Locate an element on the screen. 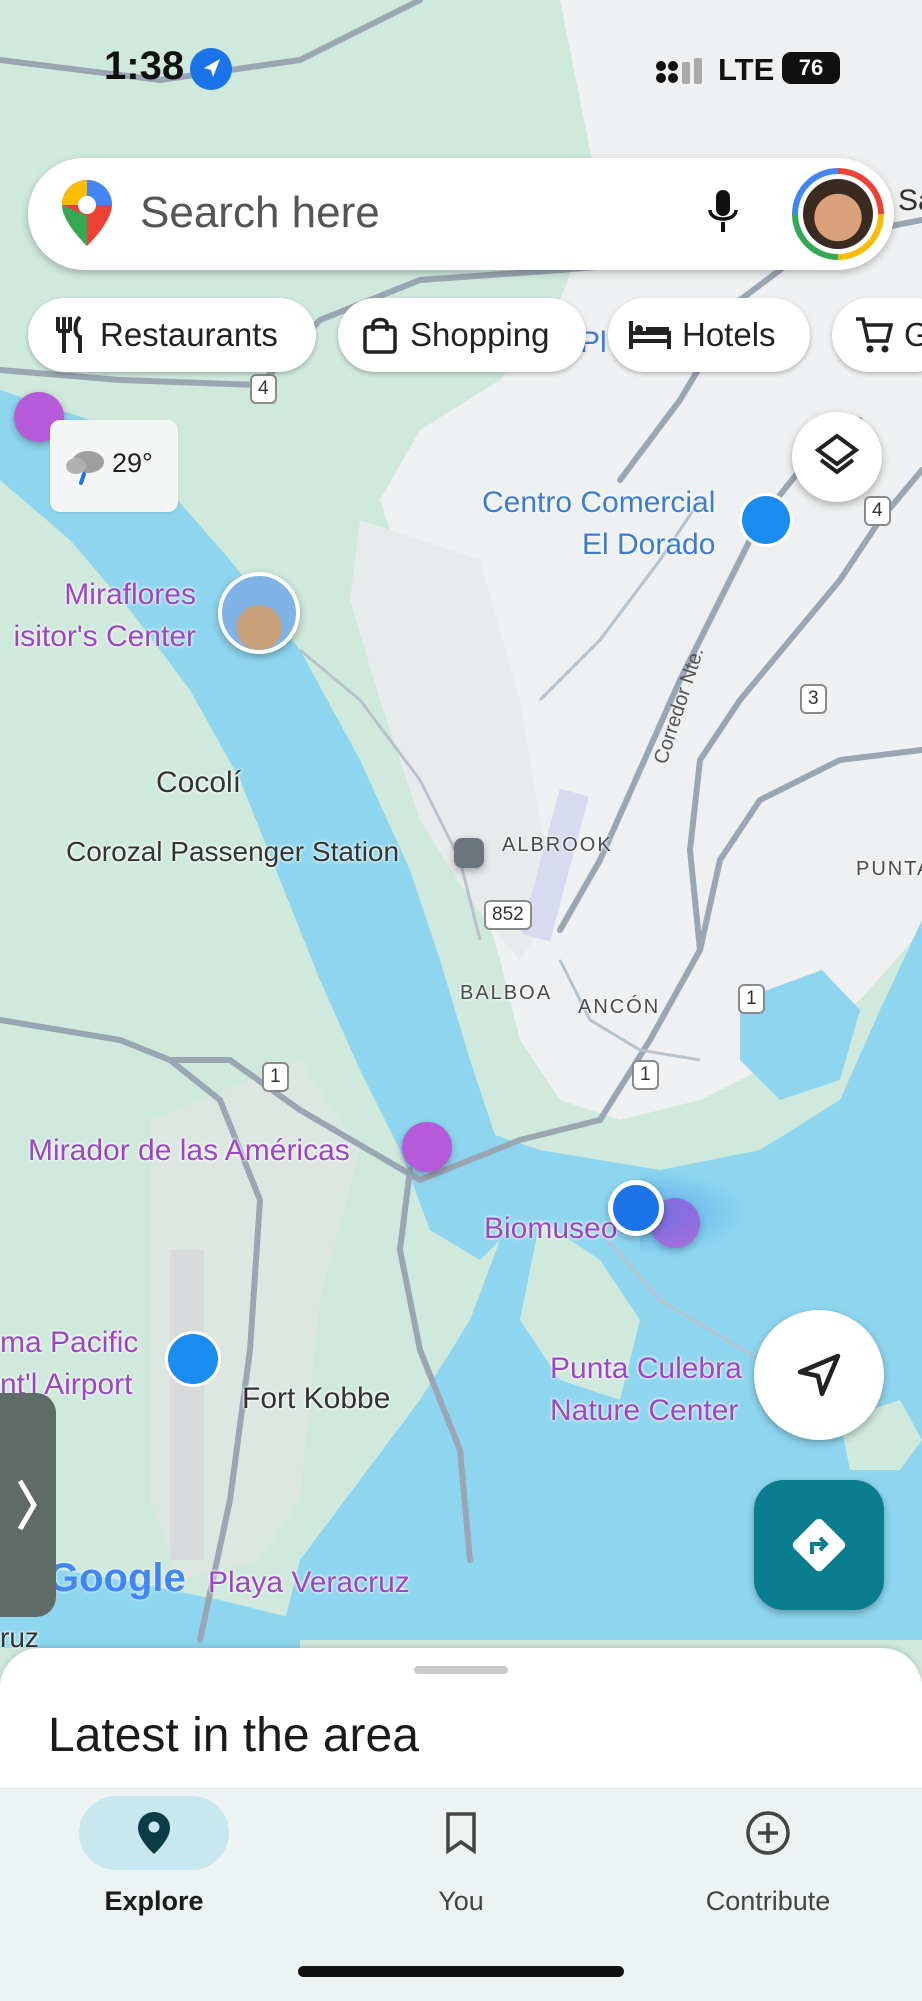 This screenshot has width=922, height=2001. poi-label-centro-comercial: Centro Comercial El Dorado is located at coordinates (589, 524).